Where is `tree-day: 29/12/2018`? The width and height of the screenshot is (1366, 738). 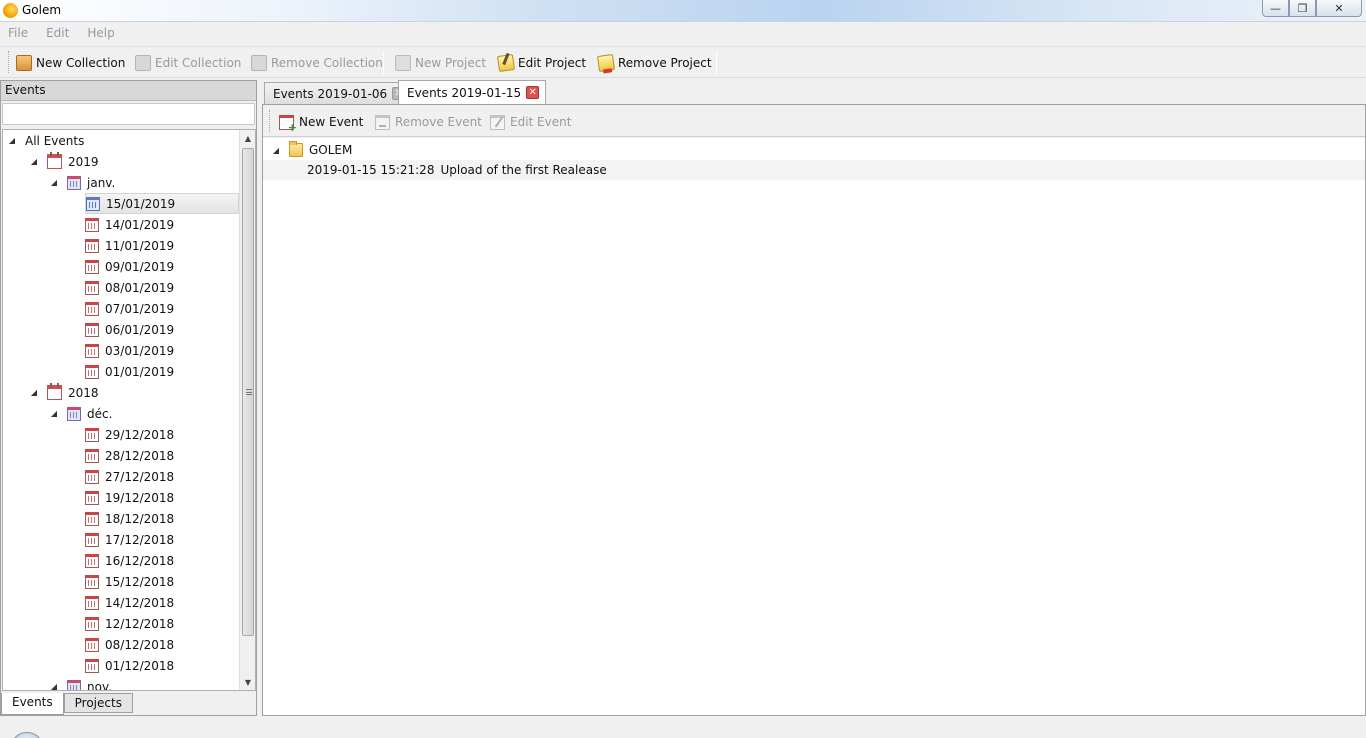
tree-day: 29/12/2018 is located at coordinates (129, 434).